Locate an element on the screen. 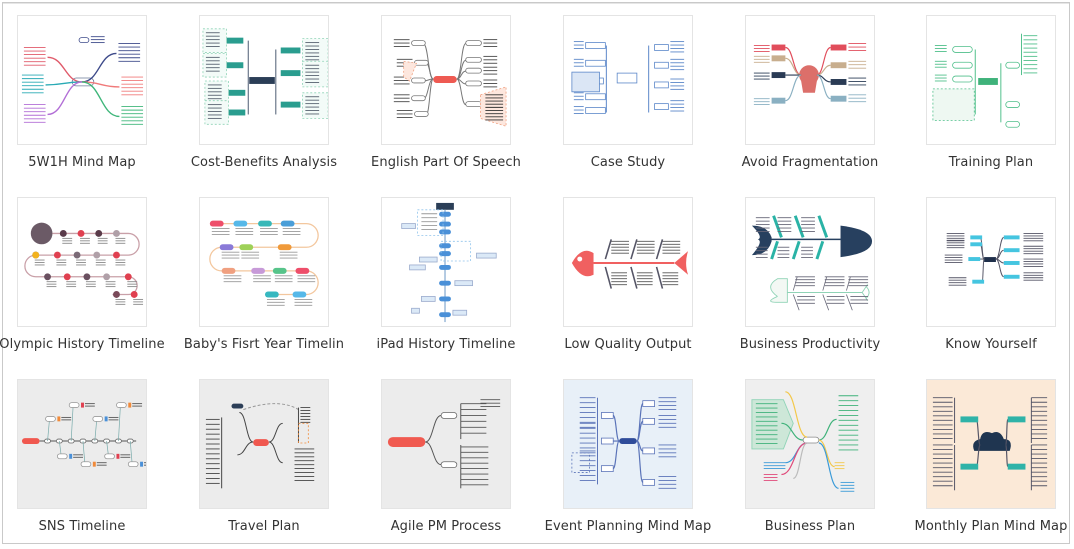 This screenshot has width=1074, height=549. template-title: Olympic History Timeline is located at coordinates (88, 344).